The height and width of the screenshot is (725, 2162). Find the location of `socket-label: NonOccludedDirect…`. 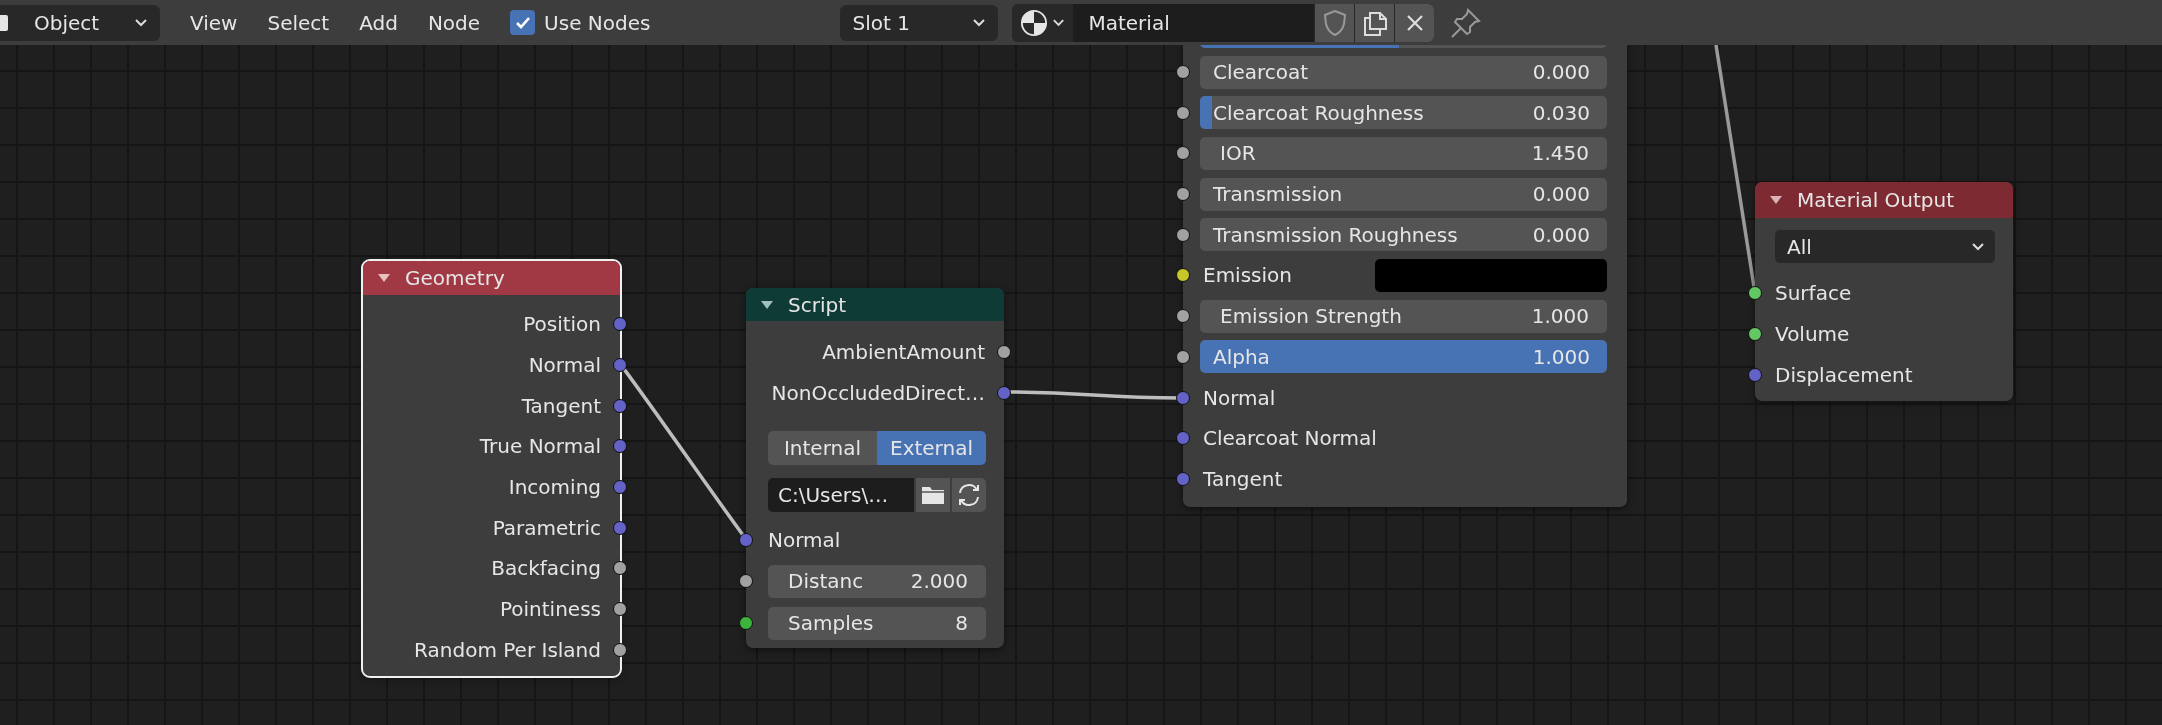

socket-label: NonOccludedDirect… is located at coordinates (878, 393).